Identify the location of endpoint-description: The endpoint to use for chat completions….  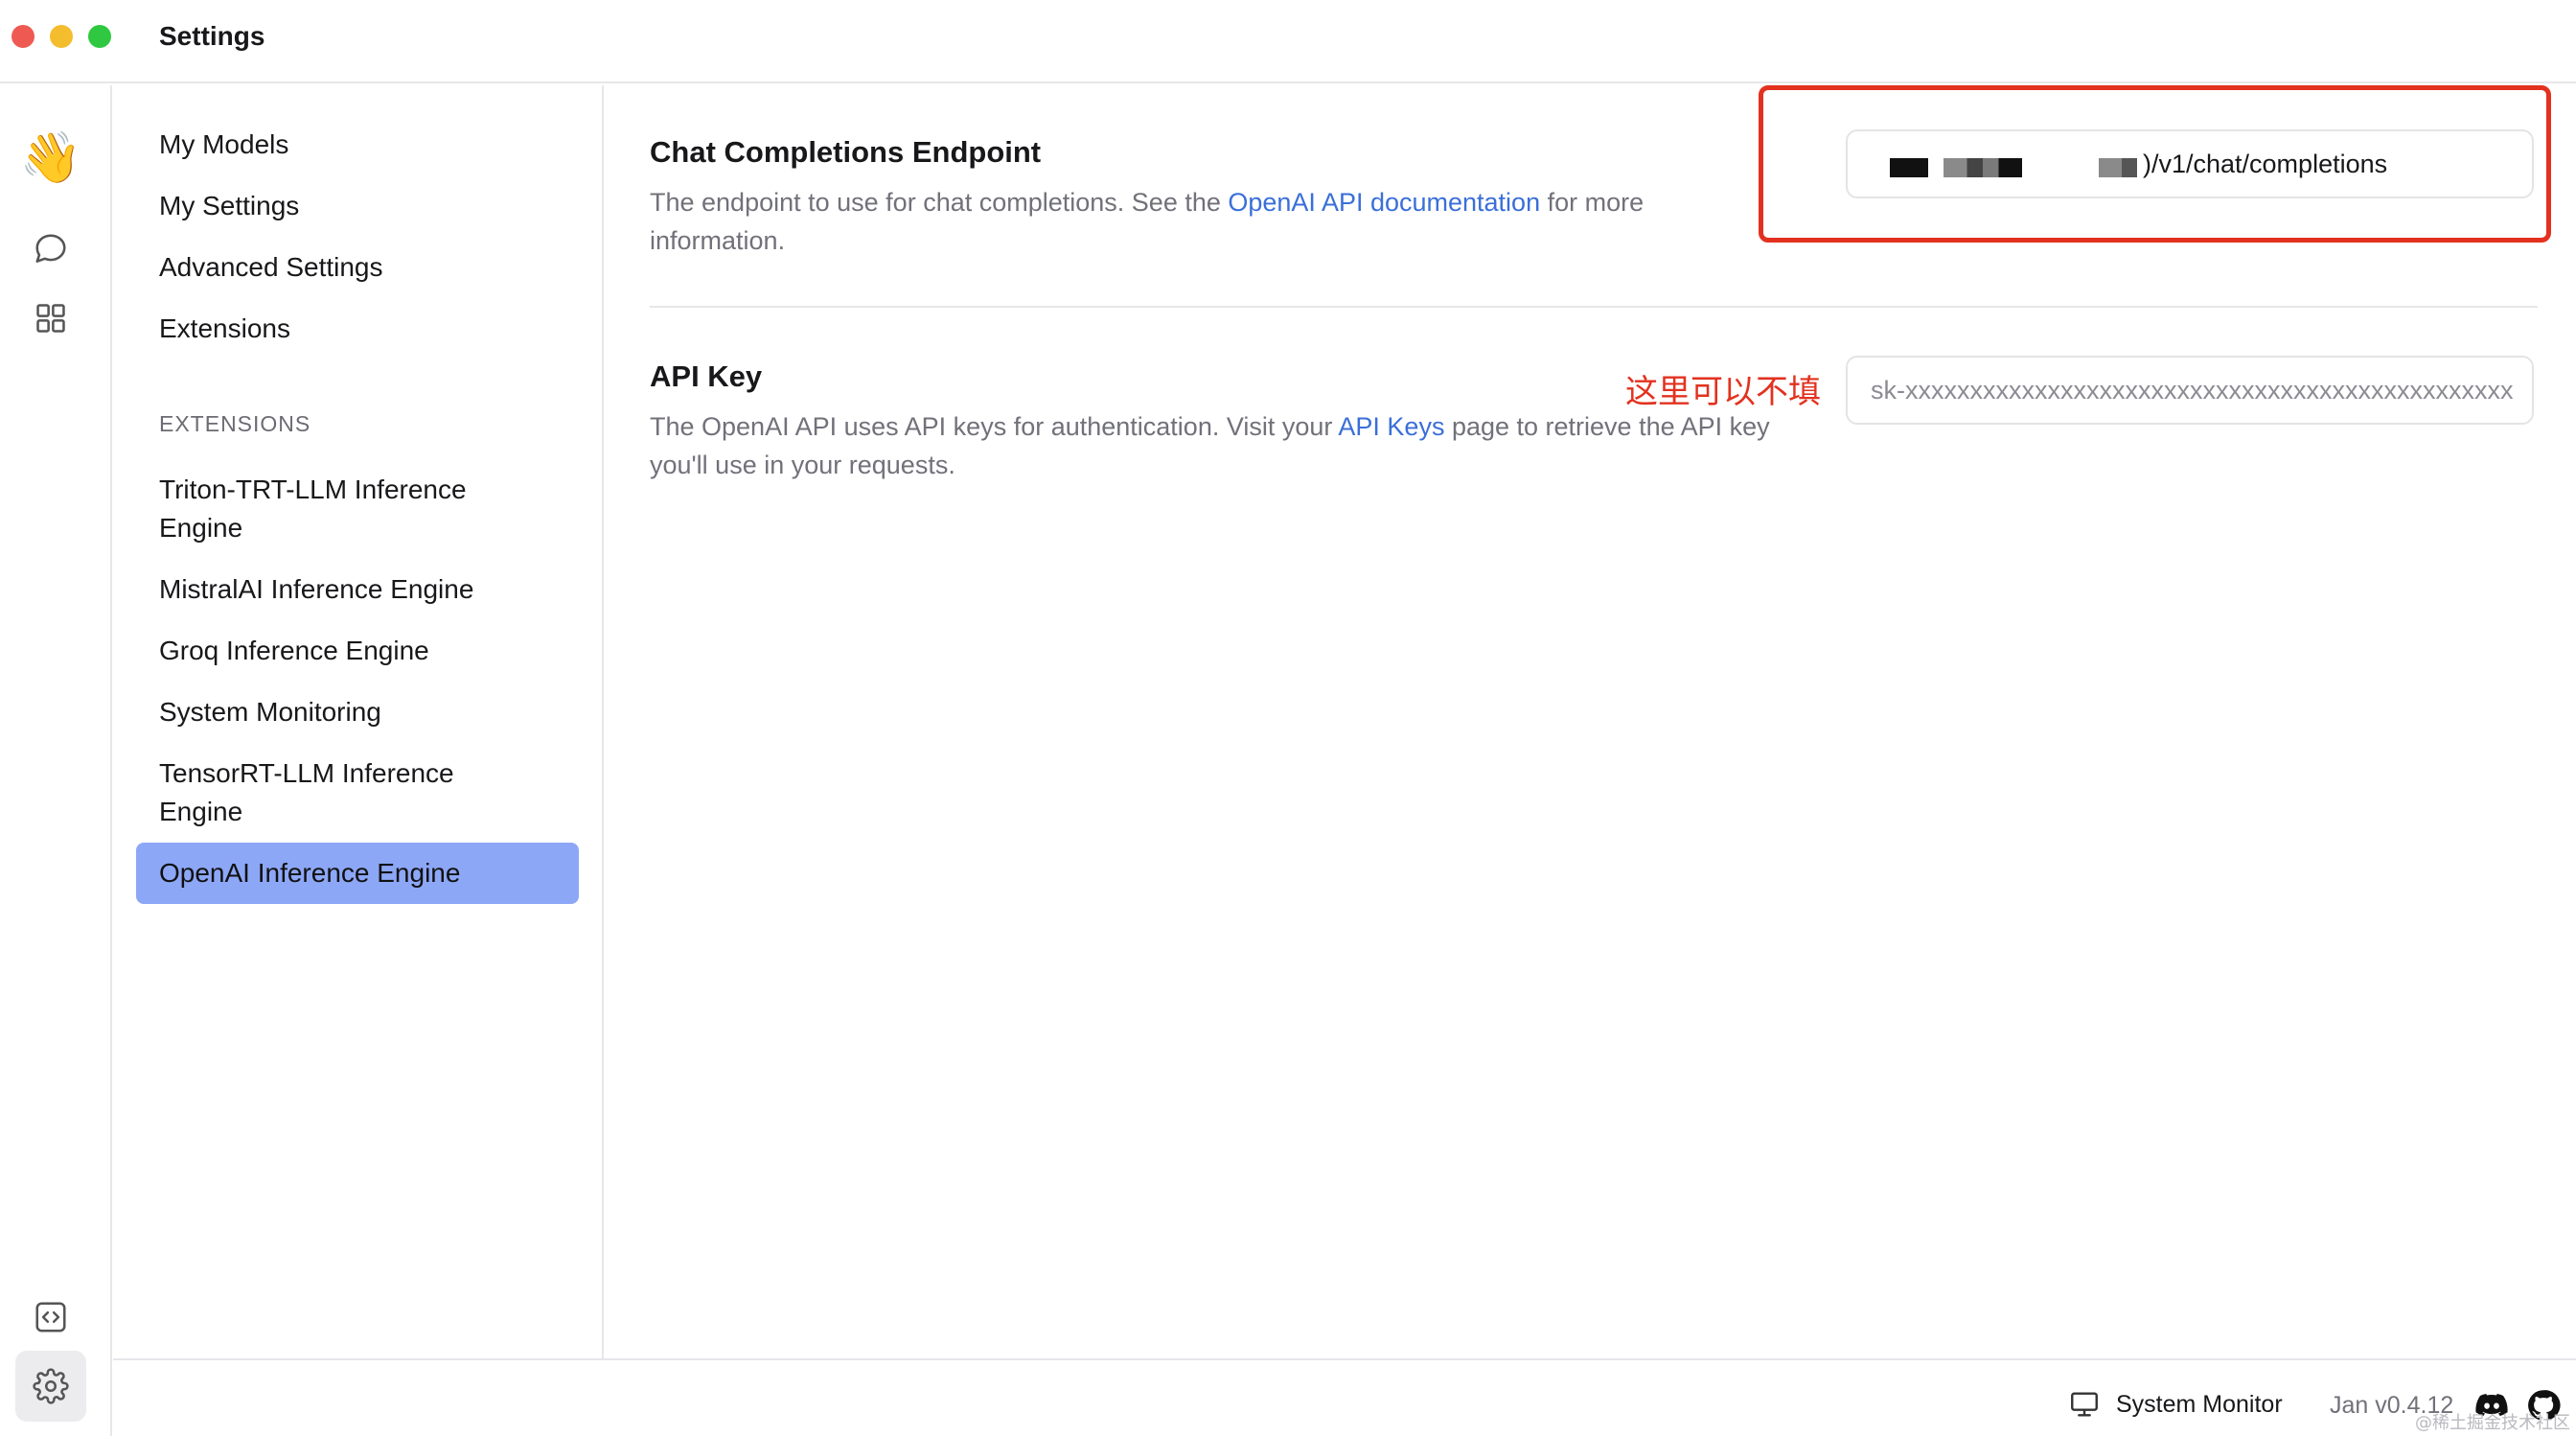
(1210, 221).